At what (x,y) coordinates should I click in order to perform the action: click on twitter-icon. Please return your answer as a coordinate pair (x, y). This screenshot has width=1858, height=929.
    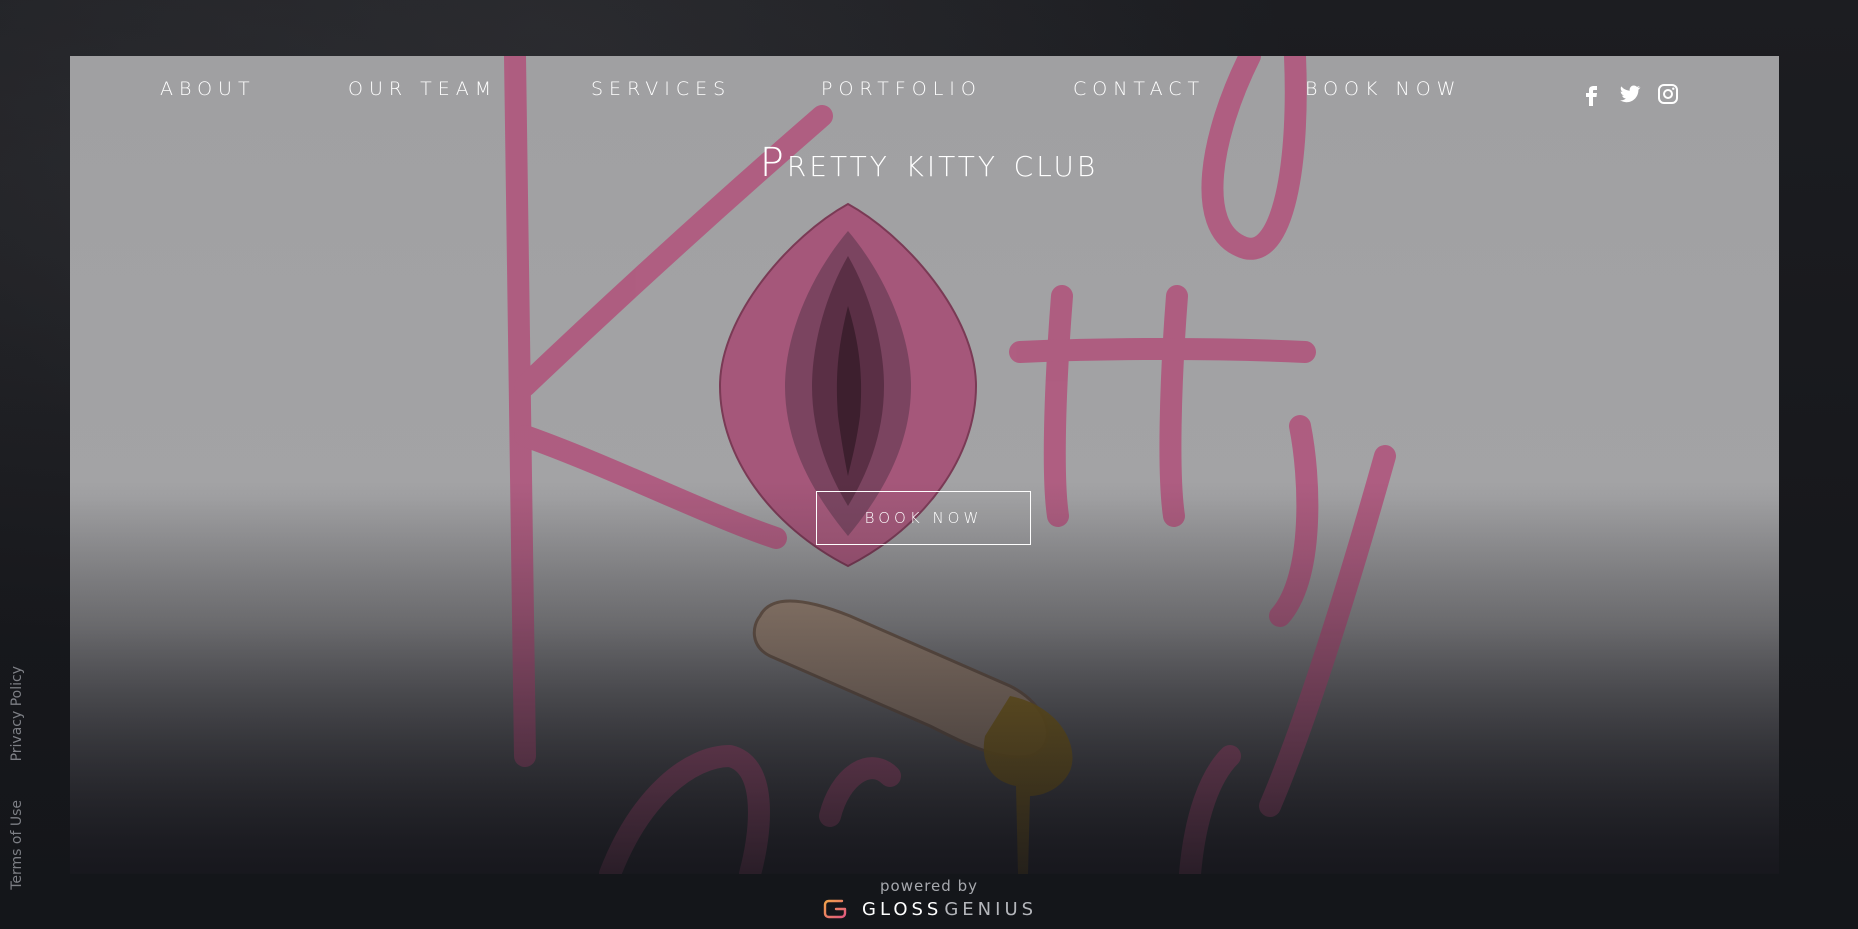
    Looking at the image, I should click on (1630, 94).